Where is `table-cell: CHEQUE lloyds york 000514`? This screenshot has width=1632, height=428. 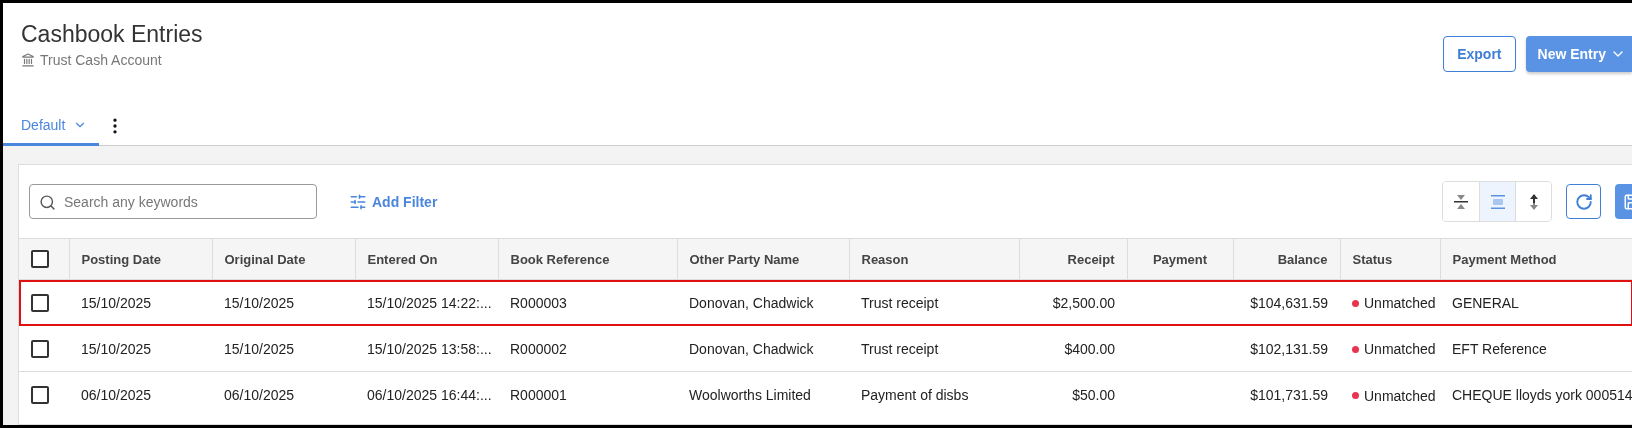 table-cell: CHEQUE lloyds york 000514 is located at coordinates (1536, 394).